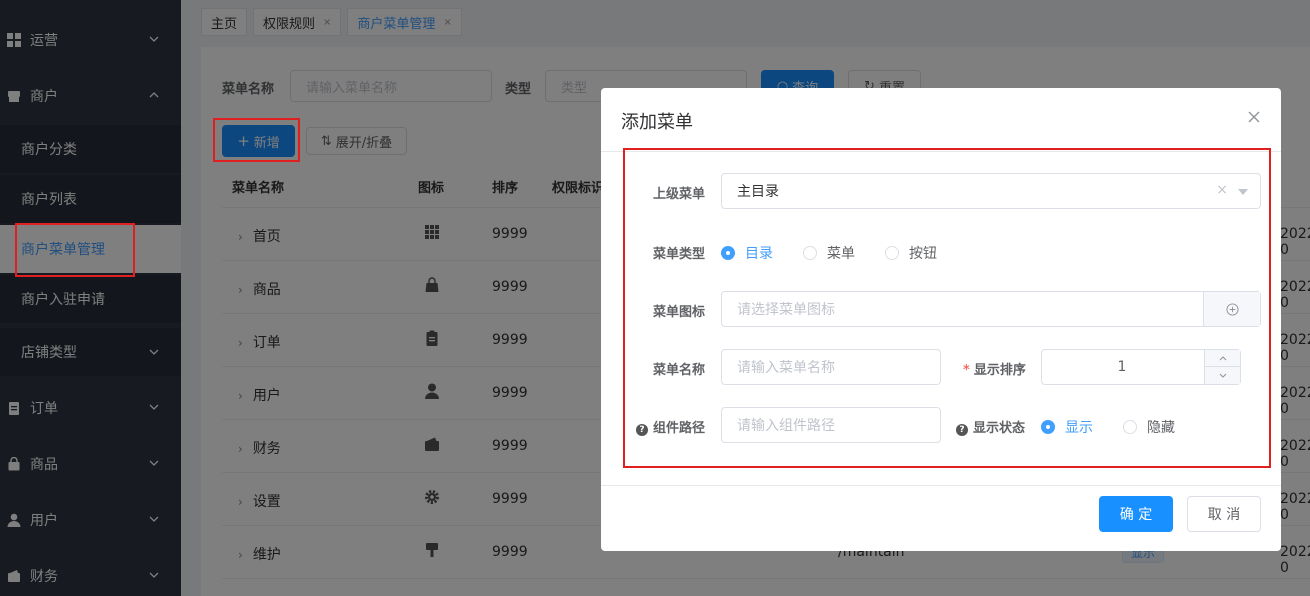  What do you see at coordinates (75, 250) in the screenshot?
I see `highlight-box-menu-item` at bounding box center [75, 250].